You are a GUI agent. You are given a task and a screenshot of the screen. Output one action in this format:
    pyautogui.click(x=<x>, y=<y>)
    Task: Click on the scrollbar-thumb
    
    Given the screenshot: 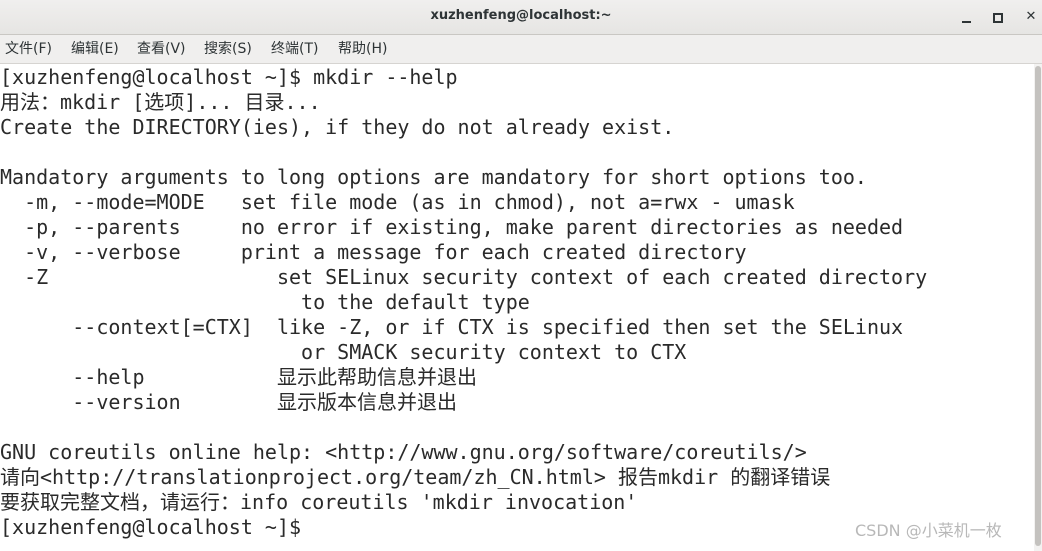 What is the action you would take?
    pyautogui.click(x=1038, y=306)
    